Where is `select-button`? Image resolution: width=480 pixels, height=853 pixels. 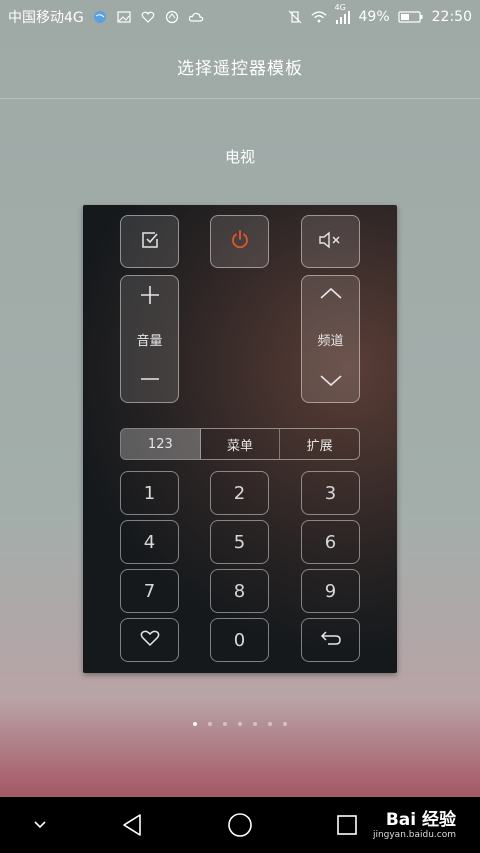
select-button is located at coordinates (149, 241).